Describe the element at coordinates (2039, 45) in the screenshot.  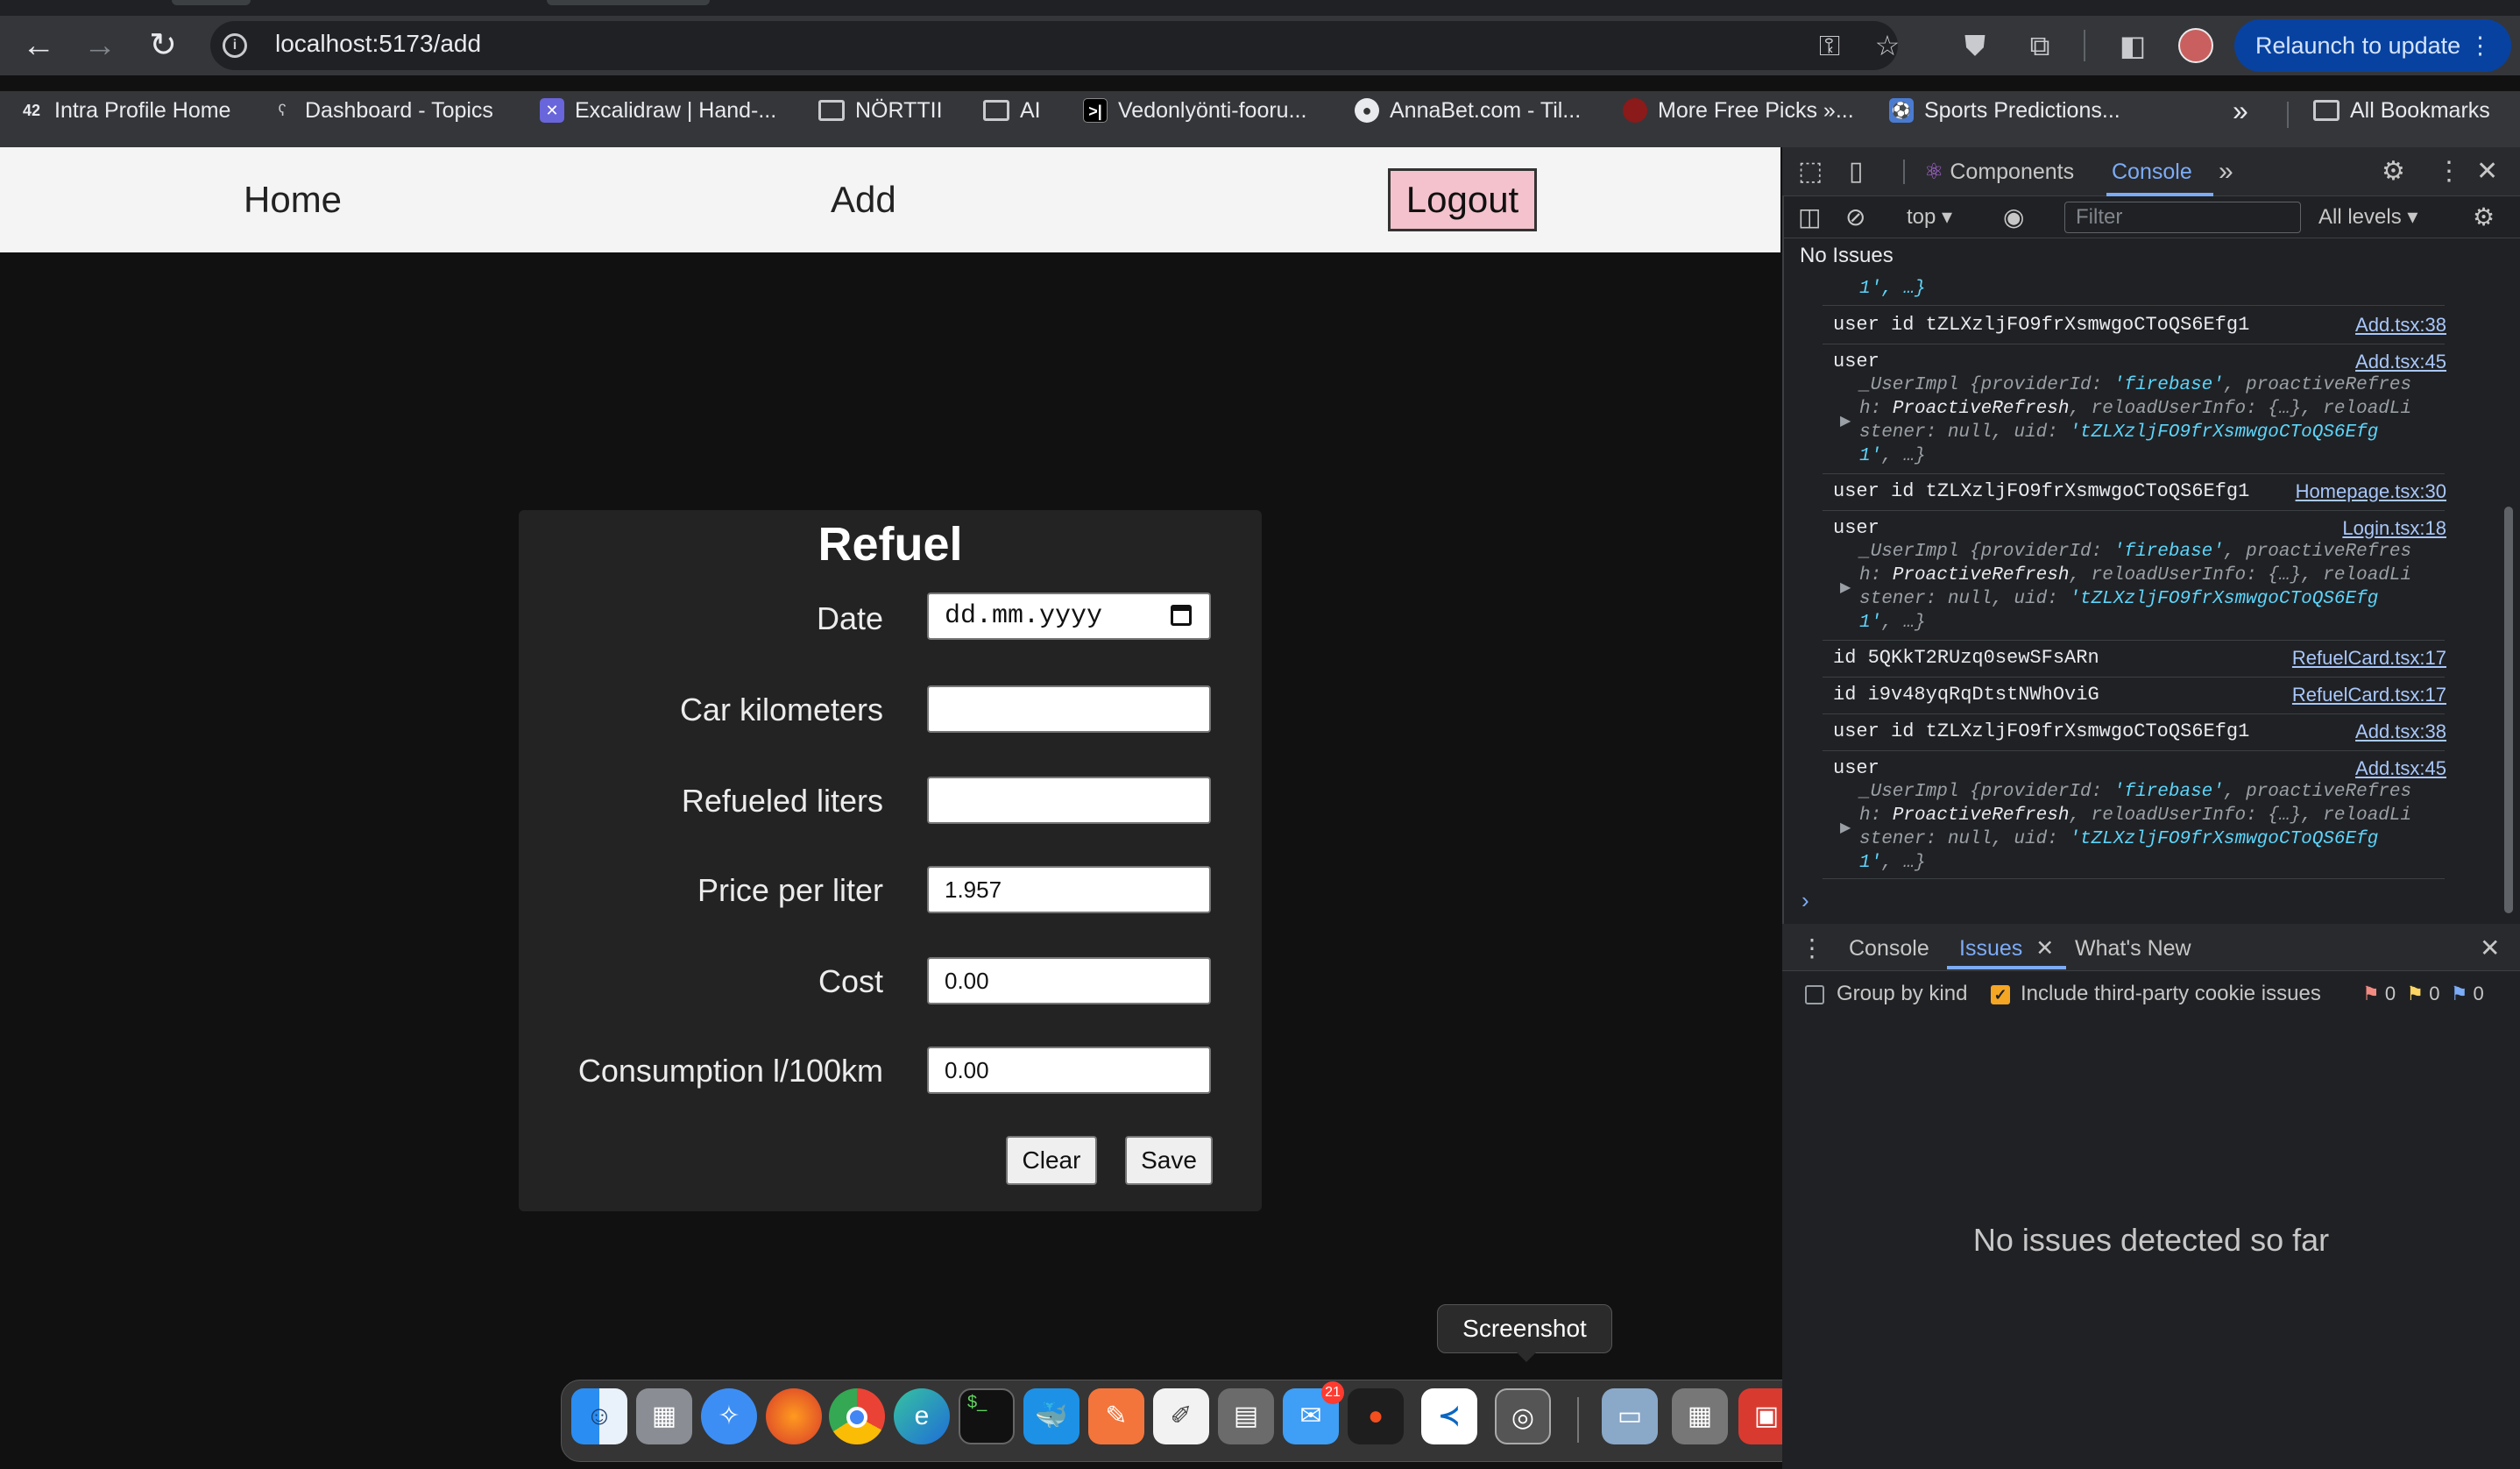
I see `extensions-icon: ⧉` at that location.